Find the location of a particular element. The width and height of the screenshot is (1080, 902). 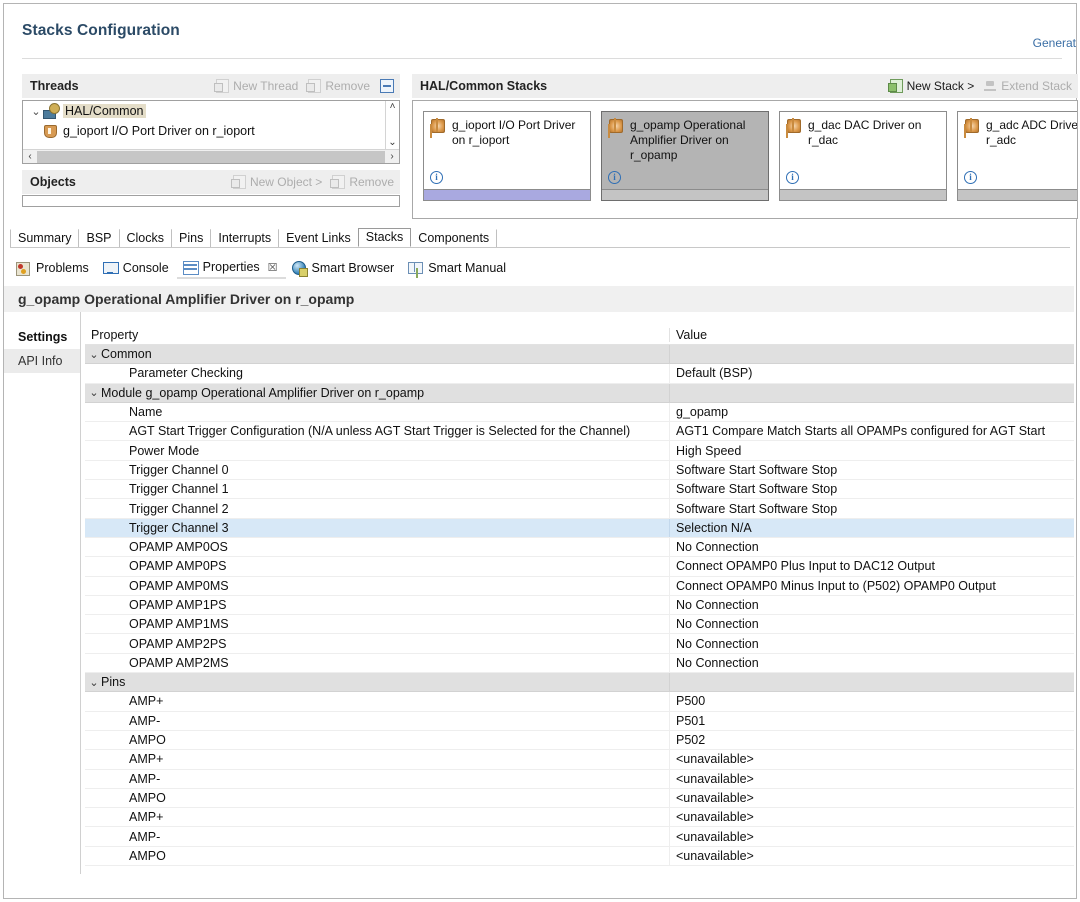

properties-icon is located at coordinates (190, 267).